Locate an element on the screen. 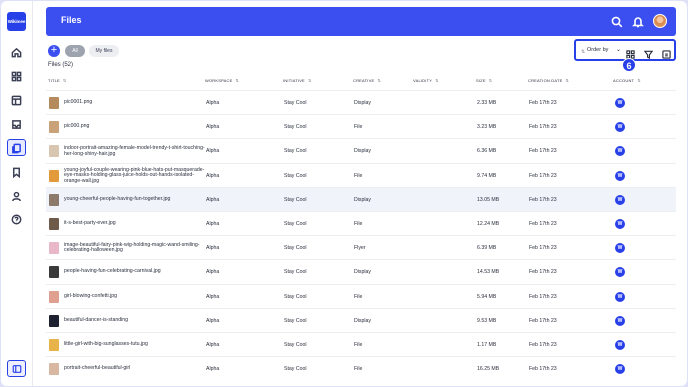 The height and width of the screenshot is (387, 688). add-file-button: + is located at coordinates (54, 51).